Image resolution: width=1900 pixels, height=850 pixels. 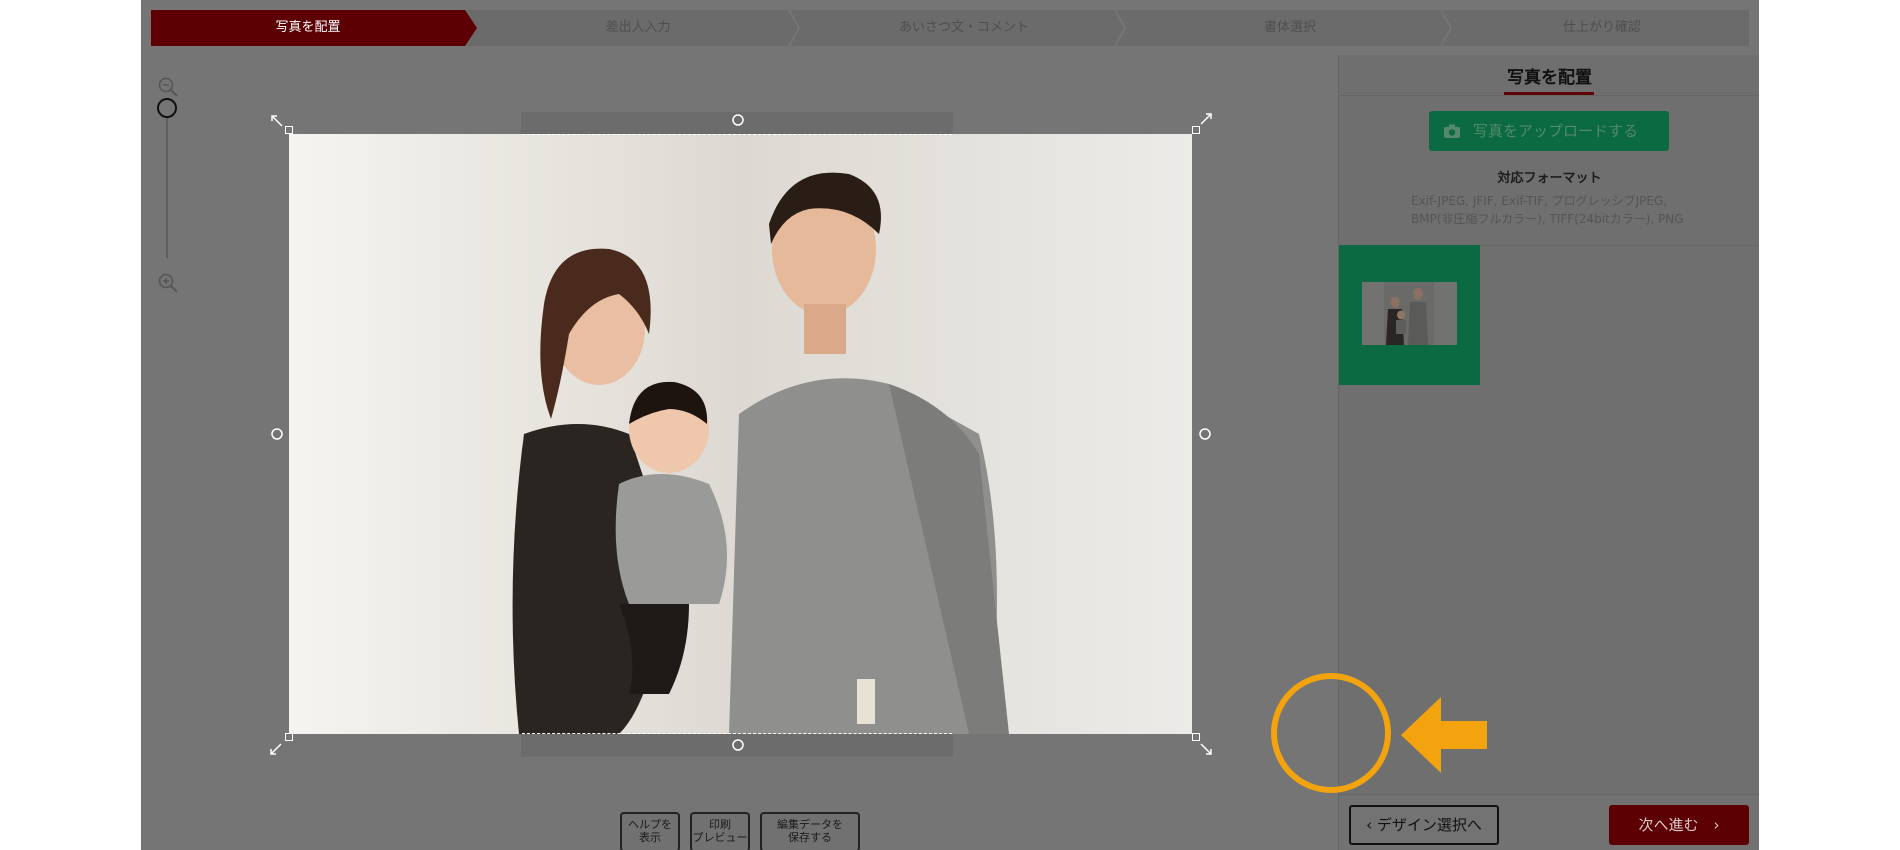 I want to click on step-sender-input: 差出人入力, so click(x=638, y=28).